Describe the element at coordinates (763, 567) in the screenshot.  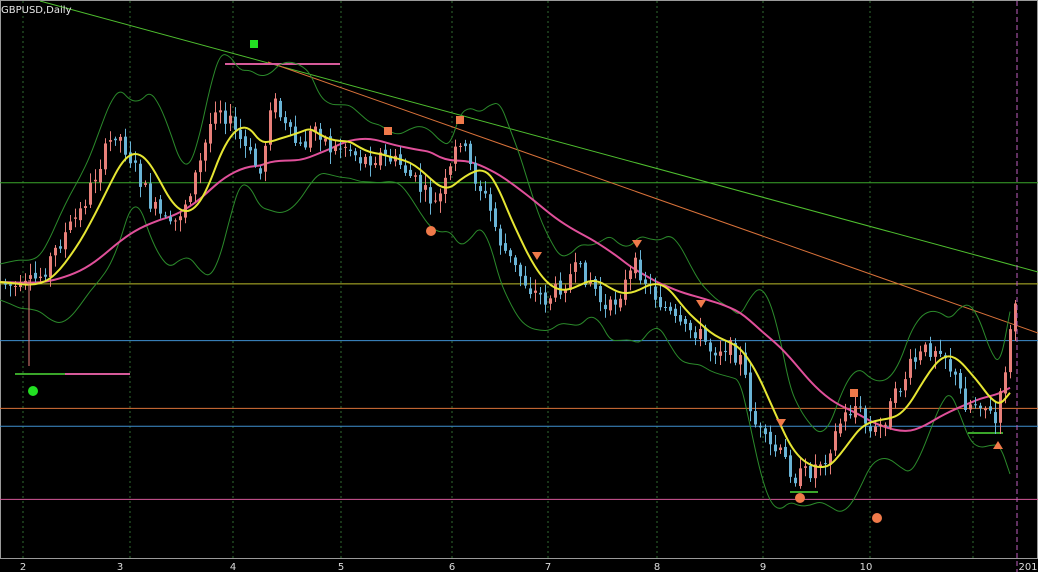
I see `x-tick-label-7: 9` at that location.